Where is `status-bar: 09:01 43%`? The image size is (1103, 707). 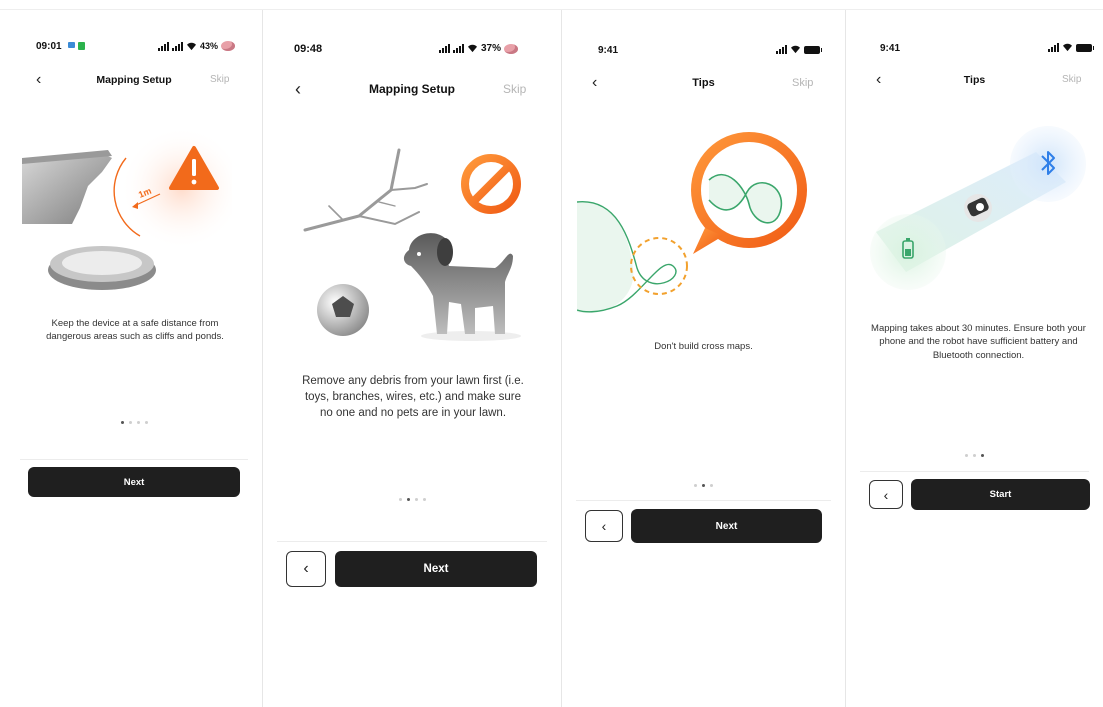 status-bar: 09:01 43% is located at coordinates (134, 31).